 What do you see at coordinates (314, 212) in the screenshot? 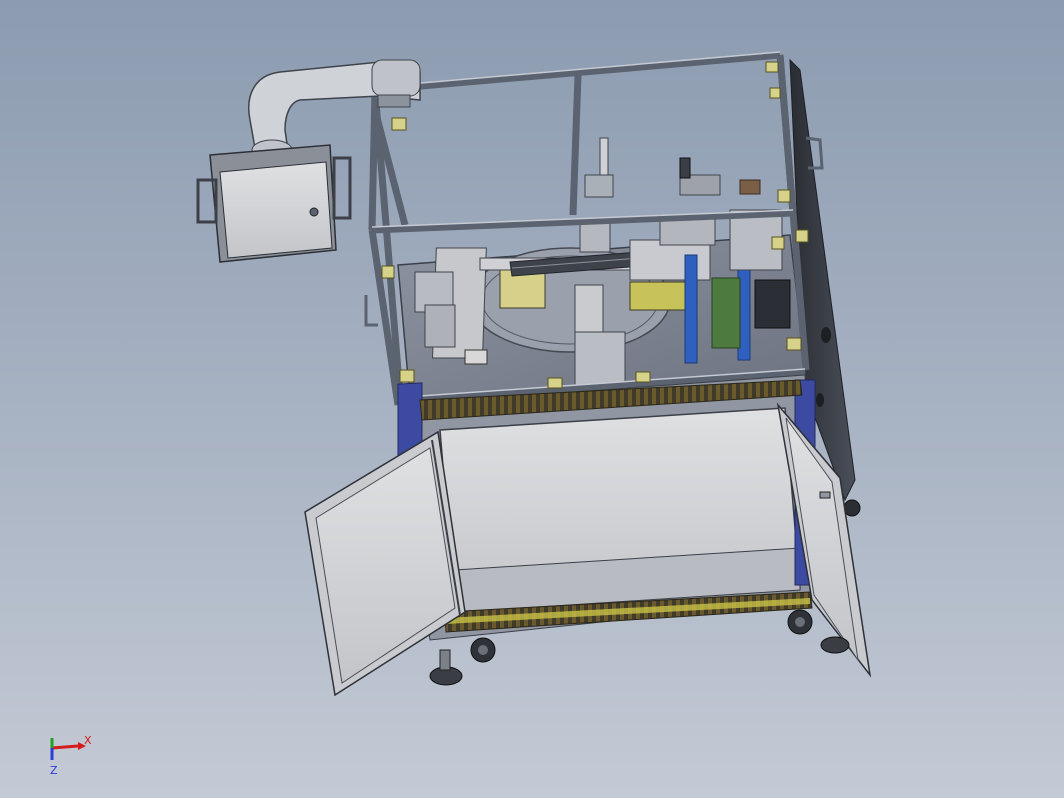
I see `panel-lock-icon` at bounding box center [314, 212].